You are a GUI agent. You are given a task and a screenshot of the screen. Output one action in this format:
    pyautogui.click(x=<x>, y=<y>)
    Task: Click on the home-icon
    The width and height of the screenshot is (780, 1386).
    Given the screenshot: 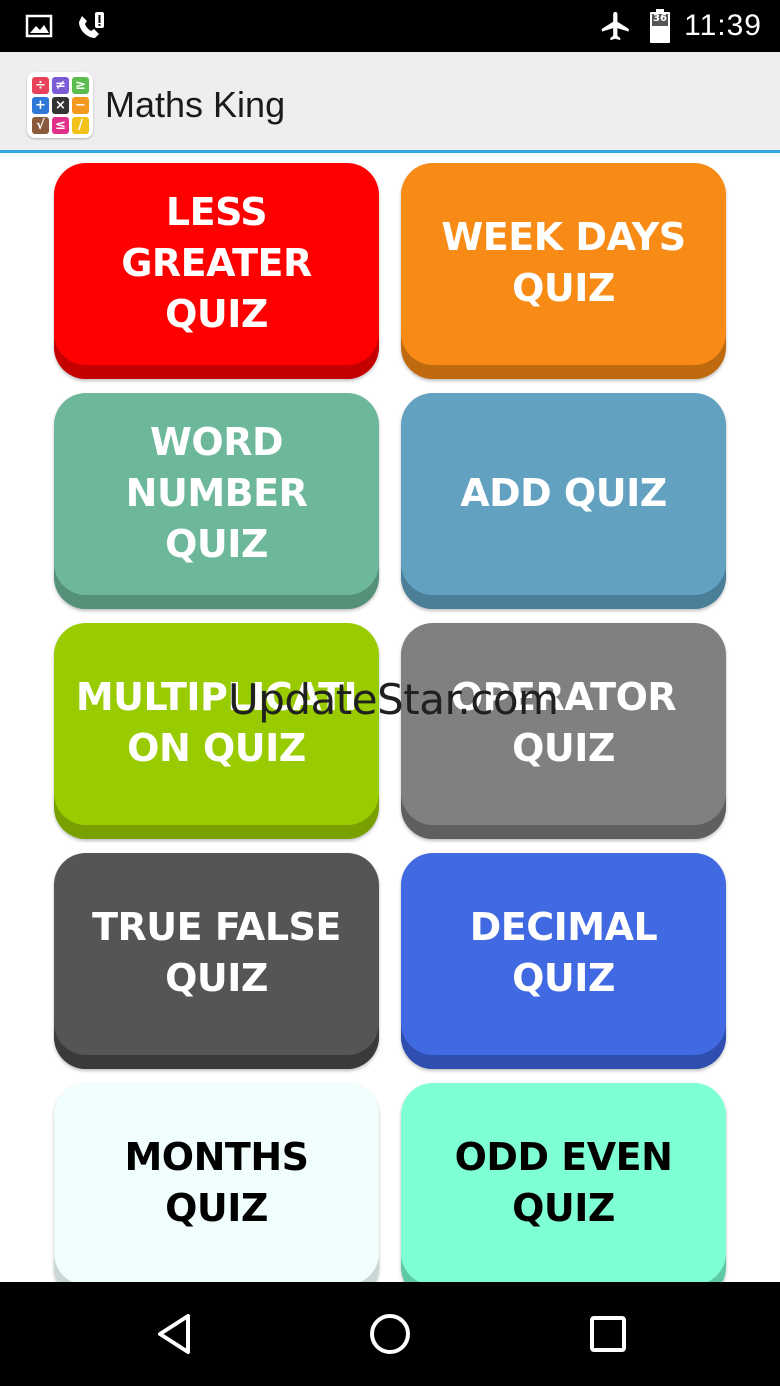 What is the action you would take?
    pyautogui.click(x=390, y=1334)
    